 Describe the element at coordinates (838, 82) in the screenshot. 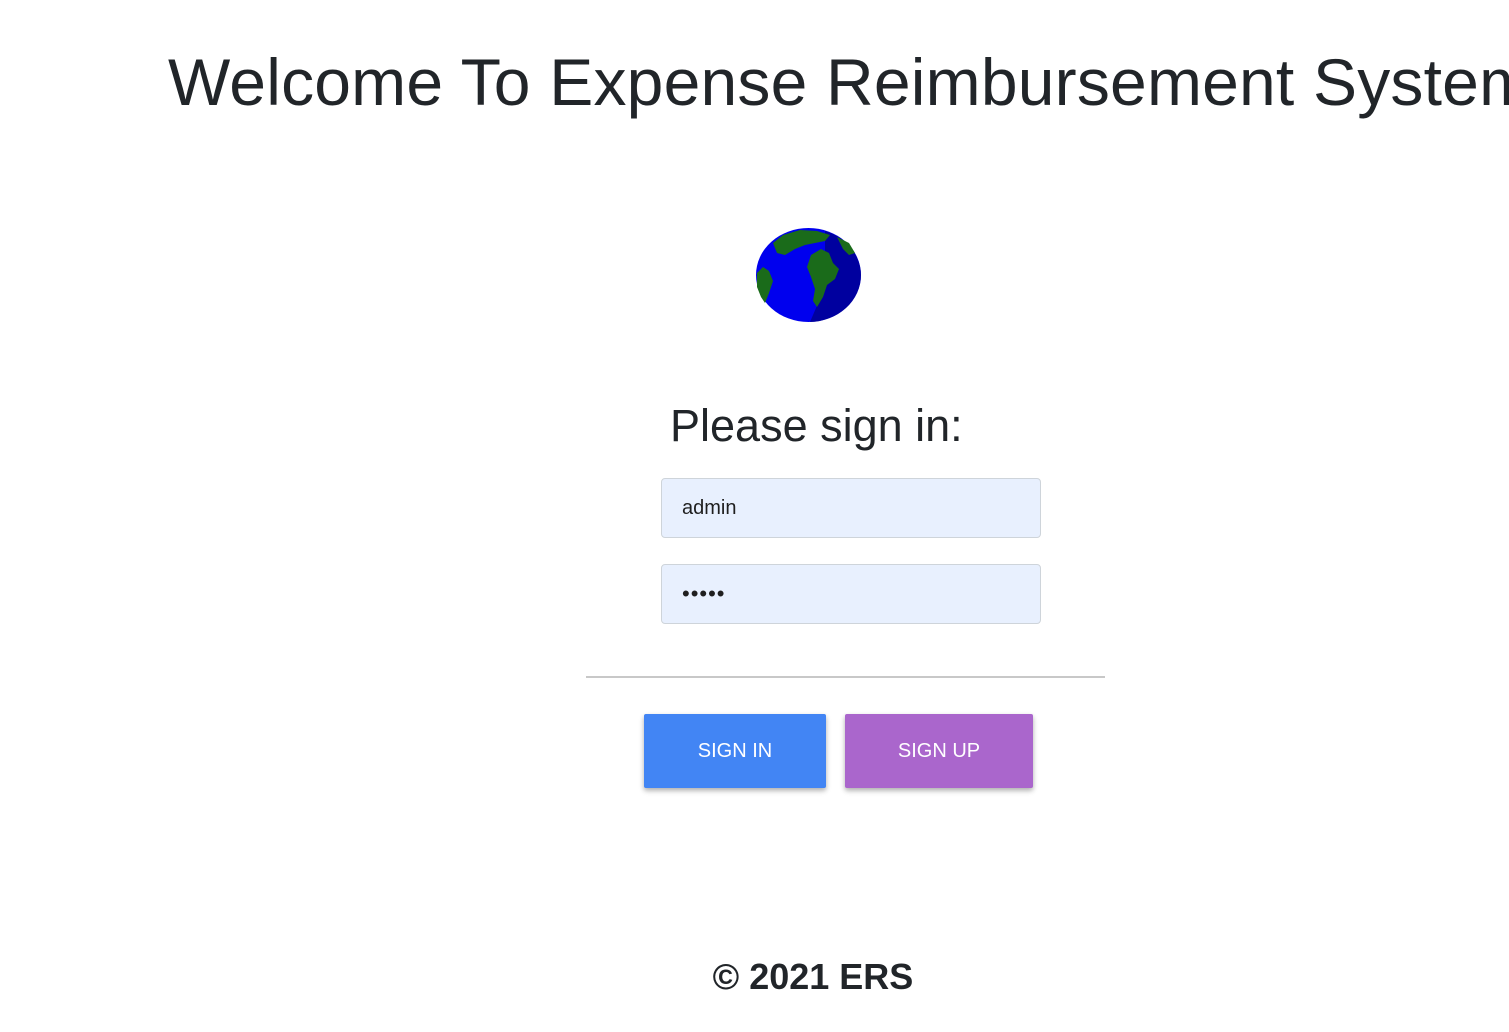

I see `page-title: Welcome To Expense Reimbursement System` at that location.